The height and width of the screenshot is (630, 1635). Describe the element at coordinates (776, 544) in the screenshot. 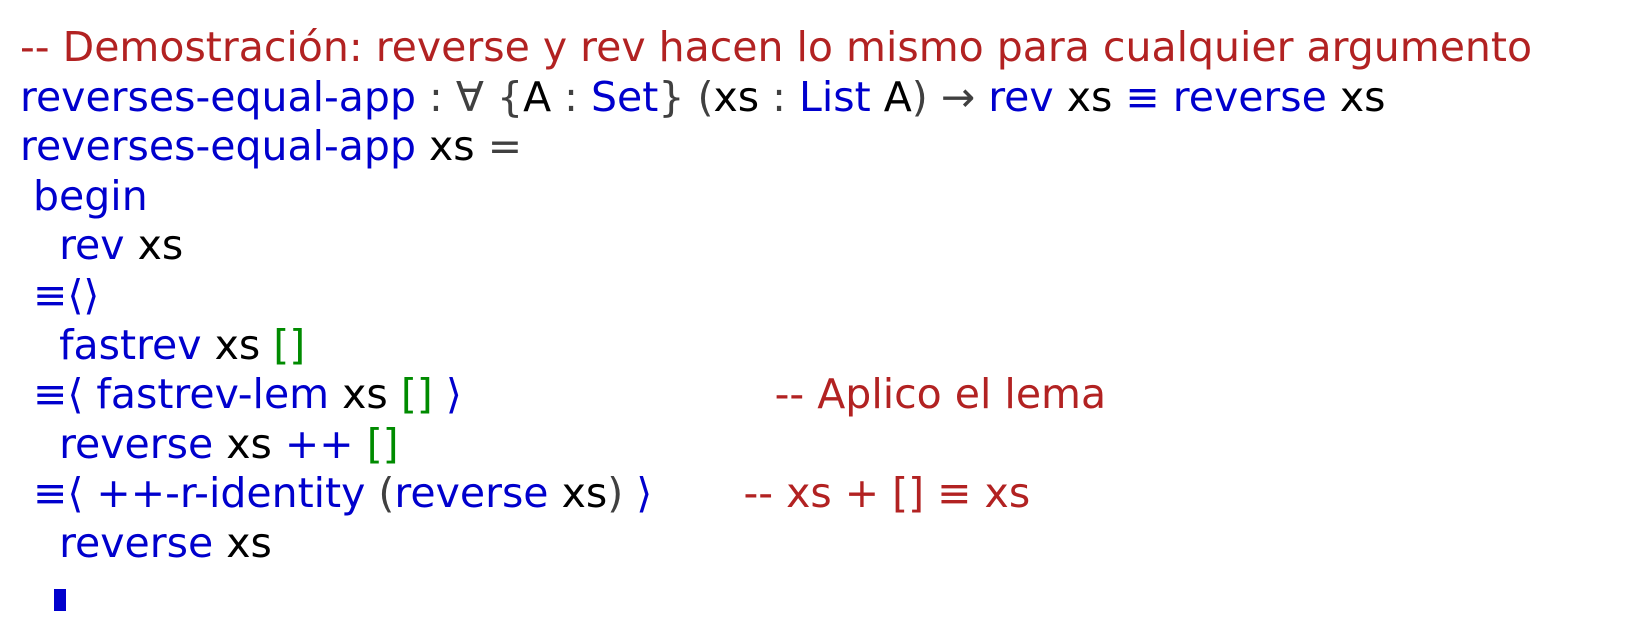

I see `code-line: reverse xs` at that location.